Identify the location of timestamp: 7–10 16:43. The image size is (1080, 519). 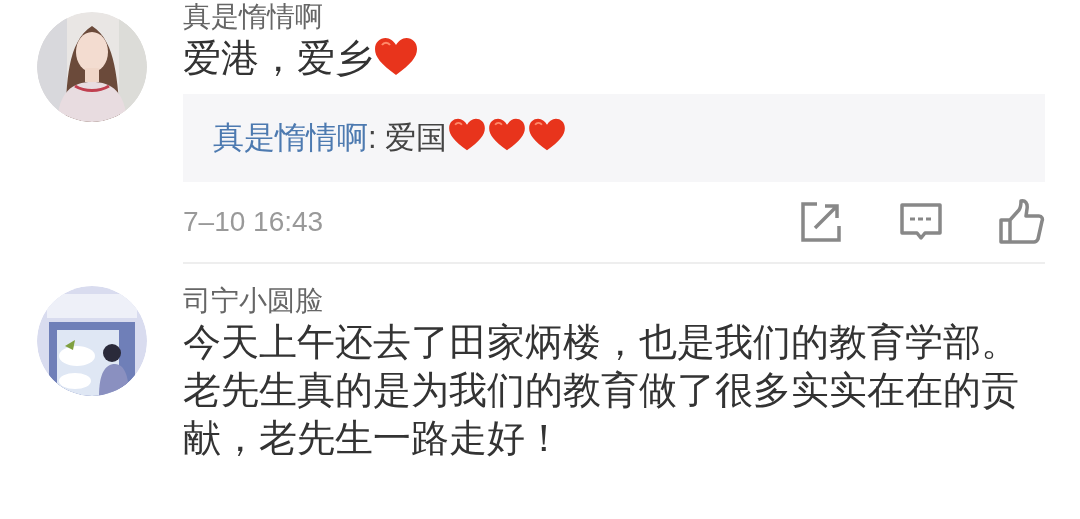
(253, 221).